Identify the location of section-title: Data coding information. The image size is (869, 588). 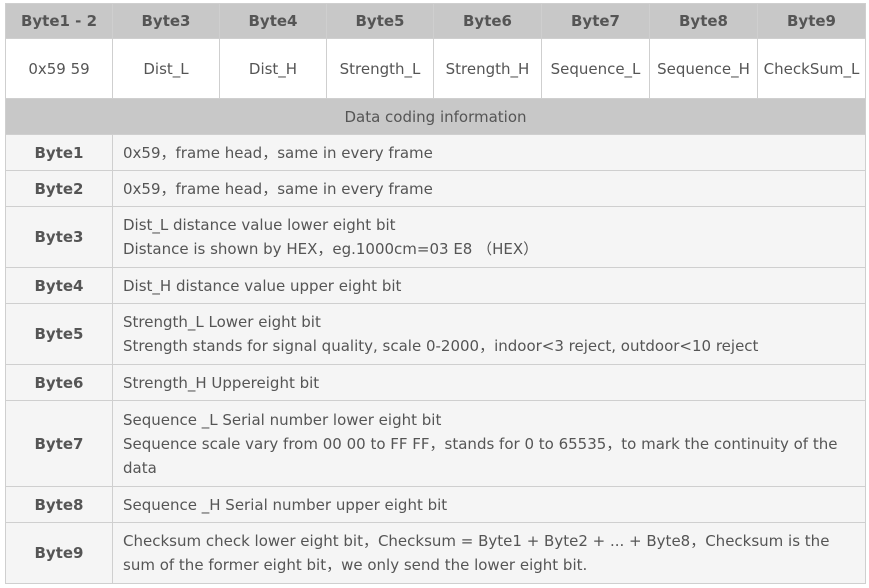
(435, 116).